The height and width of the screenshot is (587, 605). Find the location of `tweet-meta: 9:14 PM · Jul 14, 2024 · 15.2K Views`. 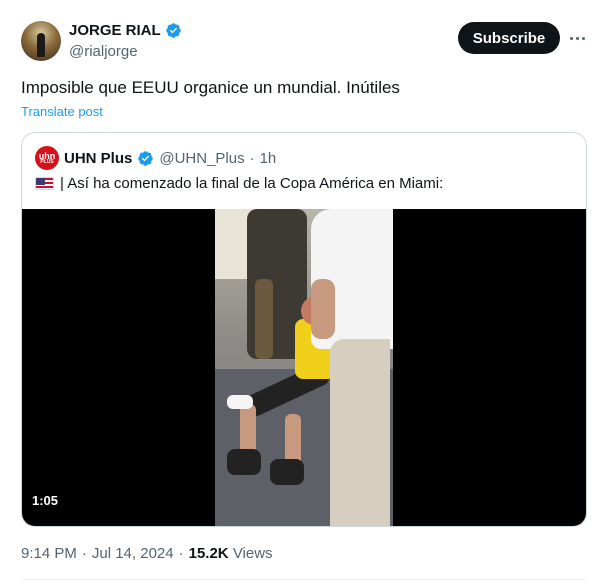

tweet-meta: 9:14 PM · Jul 14, 2024 · 15.2K Views is located at coordinates (147, 553).